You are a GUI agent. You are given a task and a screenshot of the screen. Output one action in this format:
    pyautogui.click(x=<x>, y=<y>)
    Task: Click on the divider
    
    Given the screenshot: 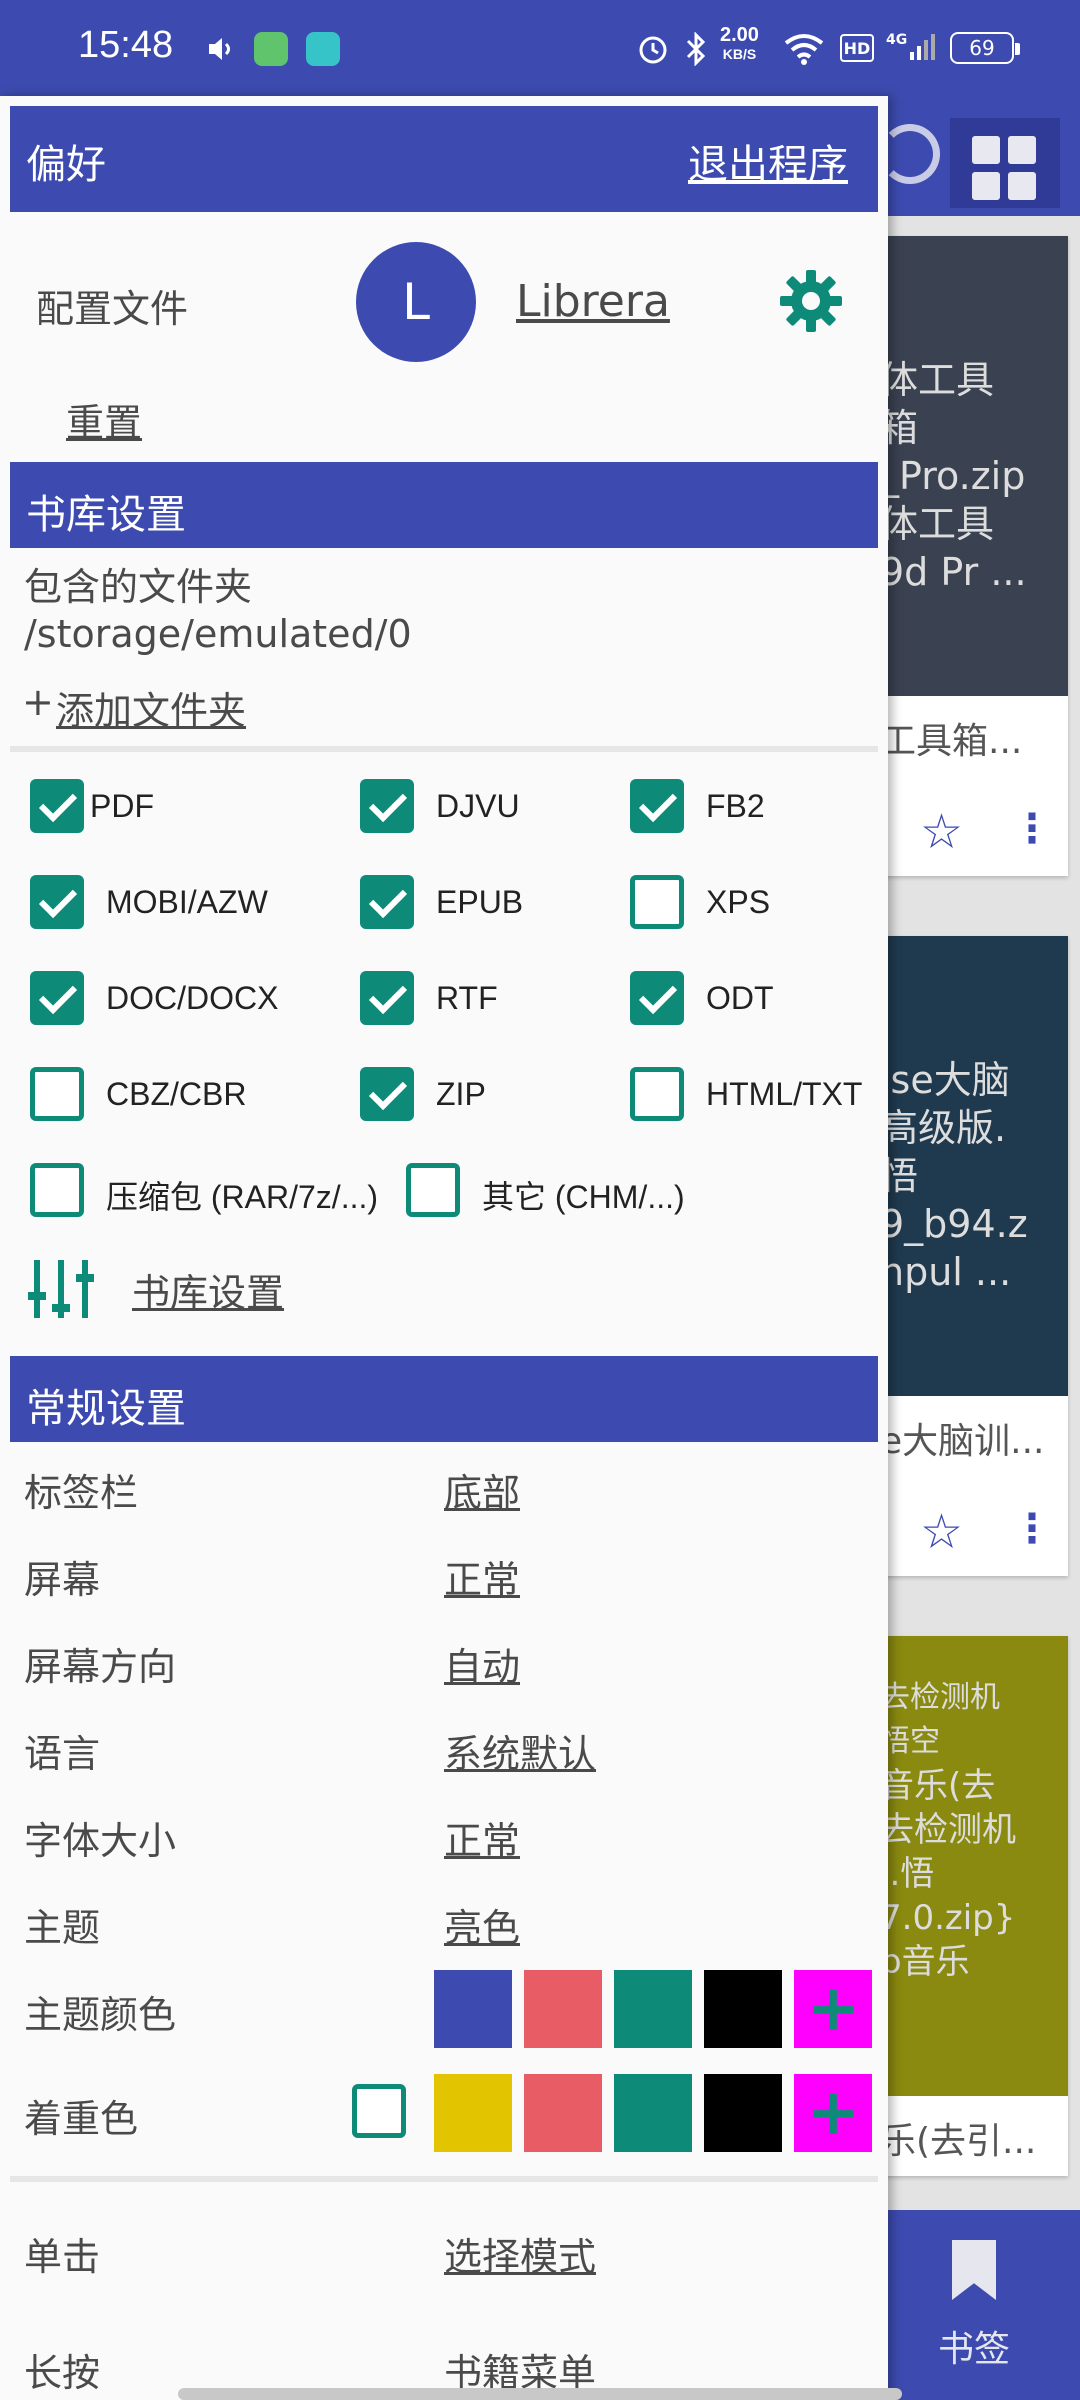 What is the action you would take?
    pyautogui.click(x=444, y=2179)
    